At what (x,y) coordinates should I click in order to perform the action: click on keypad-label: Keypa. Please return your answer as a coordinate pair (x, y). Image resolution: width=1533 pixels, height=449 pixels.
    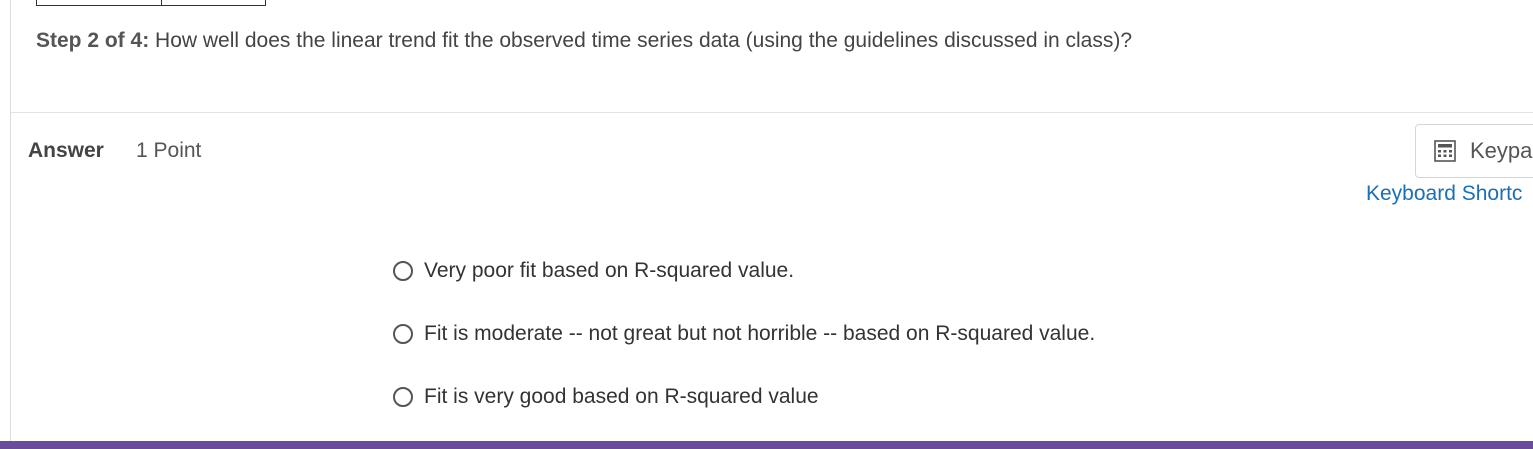
    Looking at the image, I should click on (1501, 150).